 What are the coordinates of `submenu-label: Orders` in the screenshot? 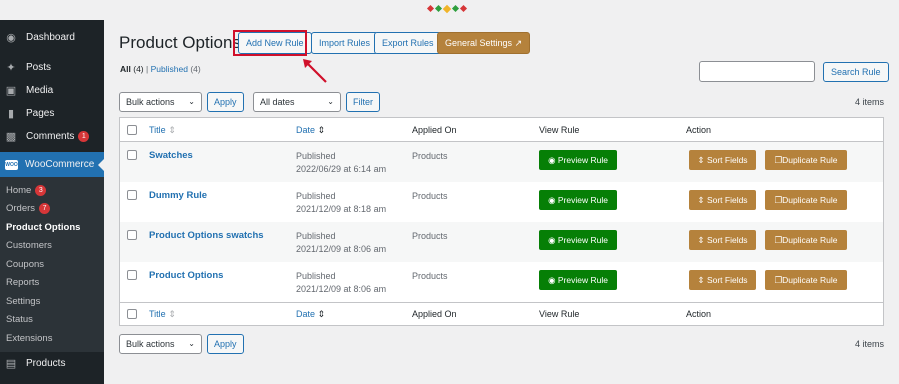 It's located at (21, 209).